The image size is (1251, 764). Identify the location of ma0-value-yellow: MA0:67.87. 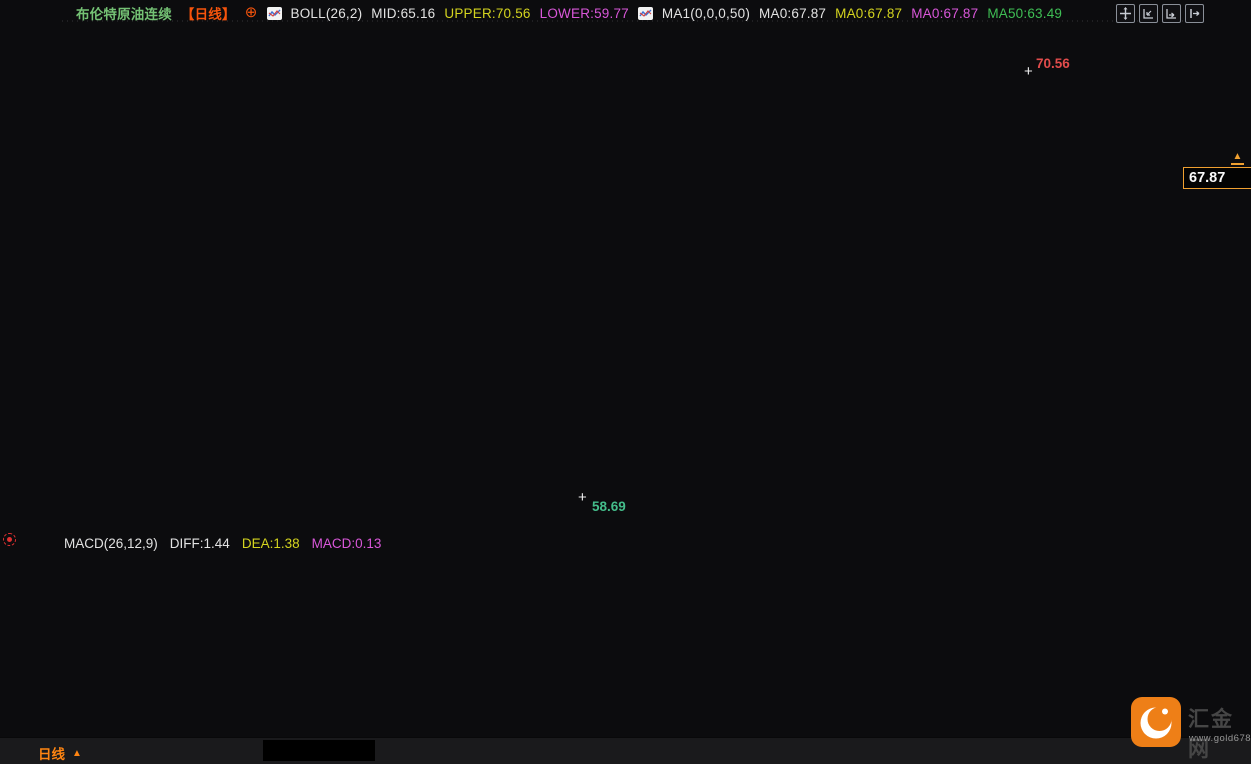
(869, 13).